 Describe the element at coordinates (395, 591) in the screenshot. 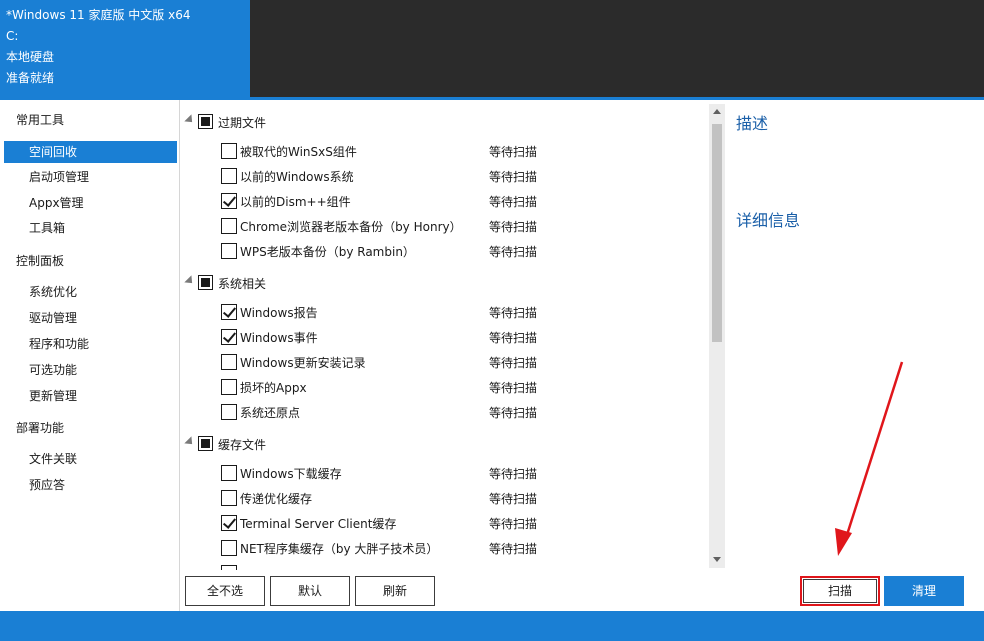

I see `refresh-button: 刷新` at that location.